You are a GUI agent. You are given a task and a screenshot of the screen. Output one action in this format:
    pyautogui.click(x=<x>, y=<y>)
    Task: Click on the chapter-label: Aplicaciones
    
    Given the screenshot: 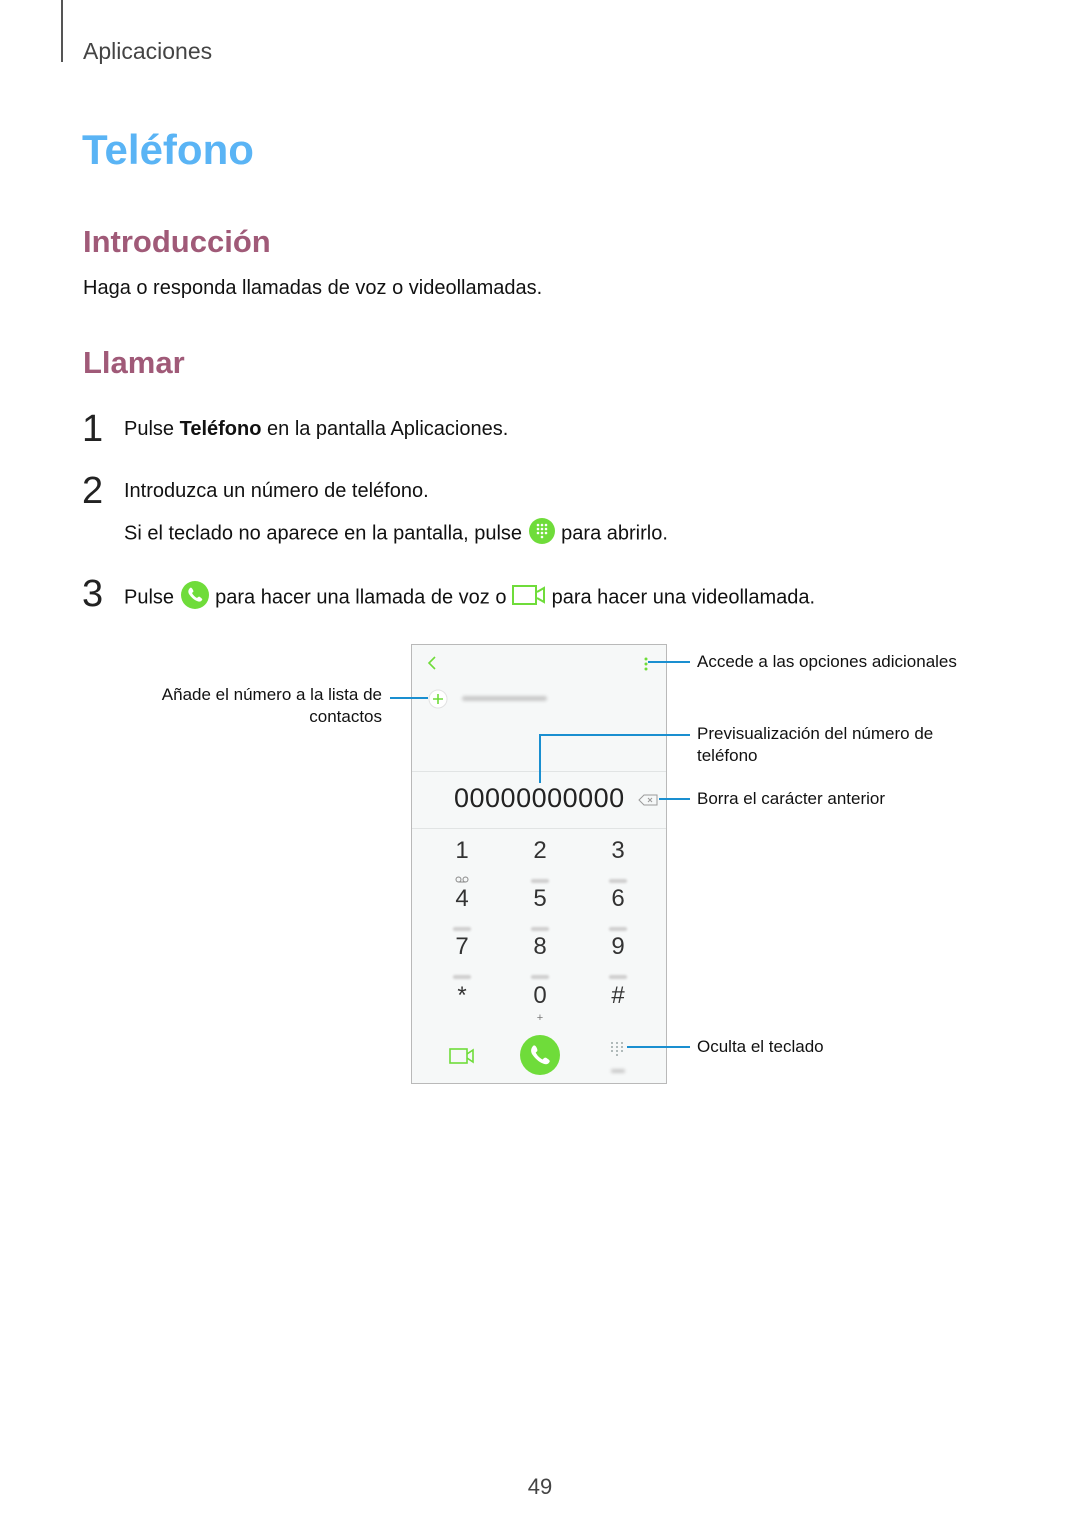 What is the action you would take?
    pyautogui.click(x=148, y=51)
    